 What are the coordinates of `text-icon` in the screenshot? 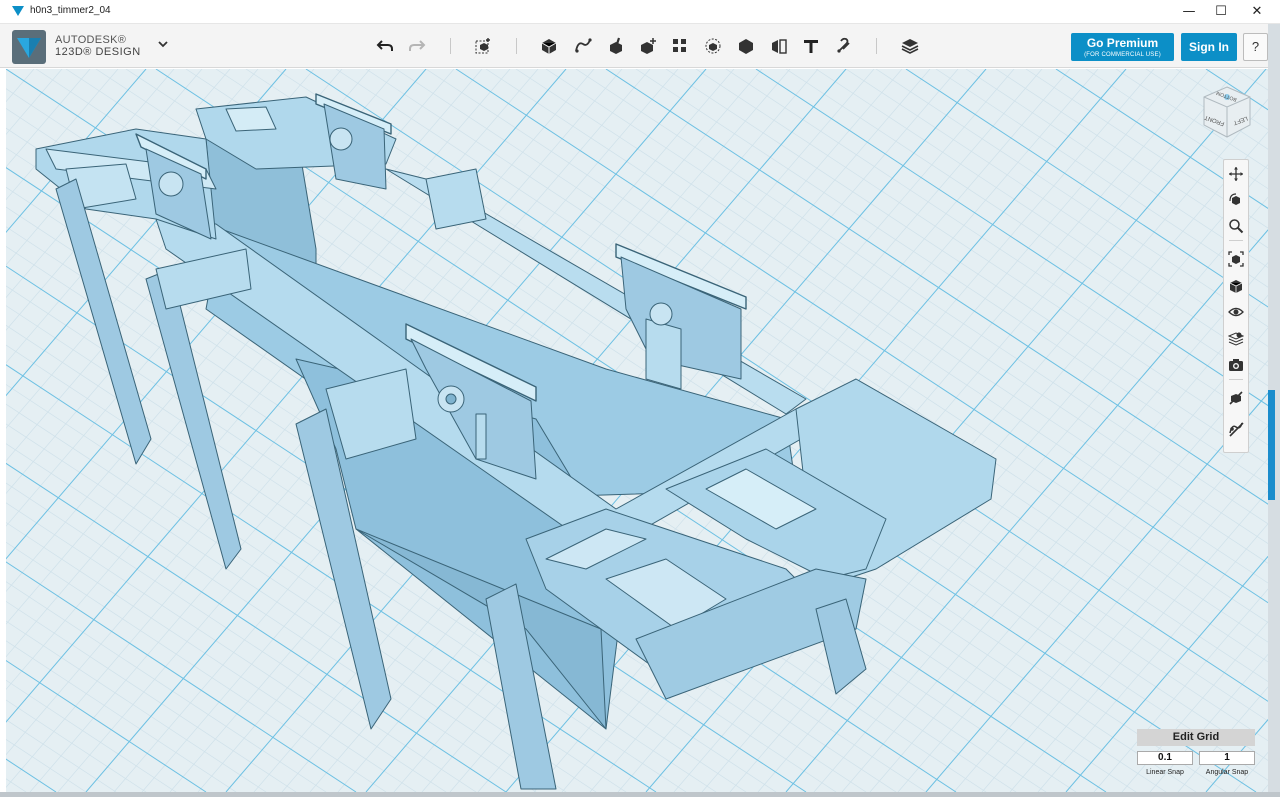 It's located at (811, 46).